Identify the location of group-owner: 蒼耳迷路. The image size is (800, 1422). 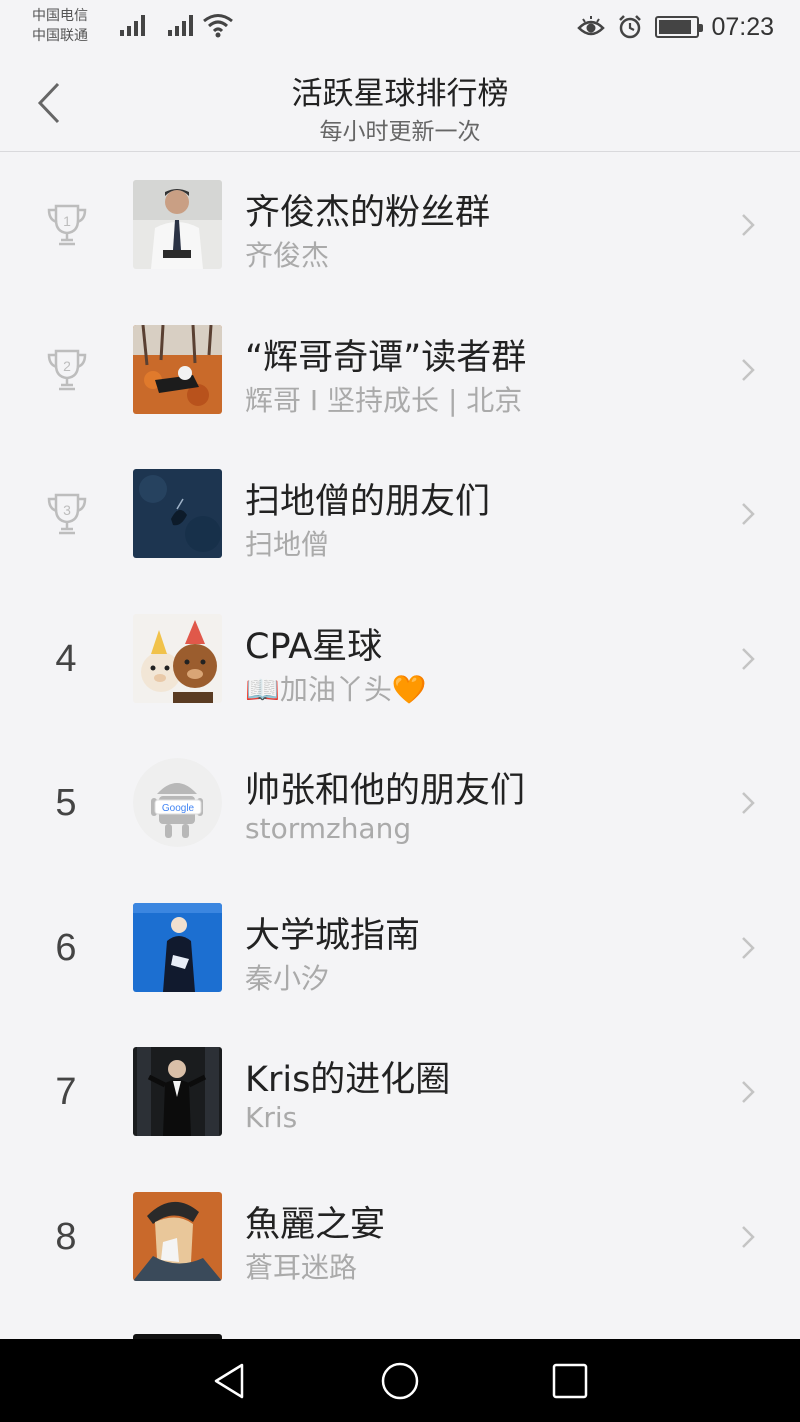
(301, 1267).